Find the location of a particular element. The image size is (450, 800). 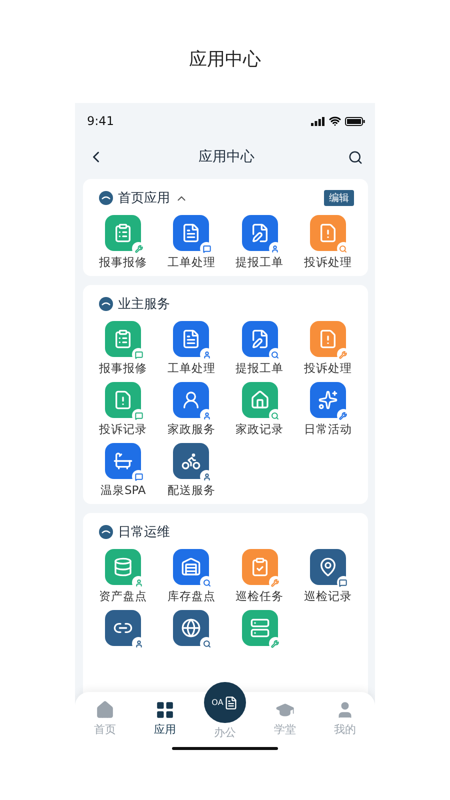

section-title: 业主服务 is located at coordinates (144, 304).